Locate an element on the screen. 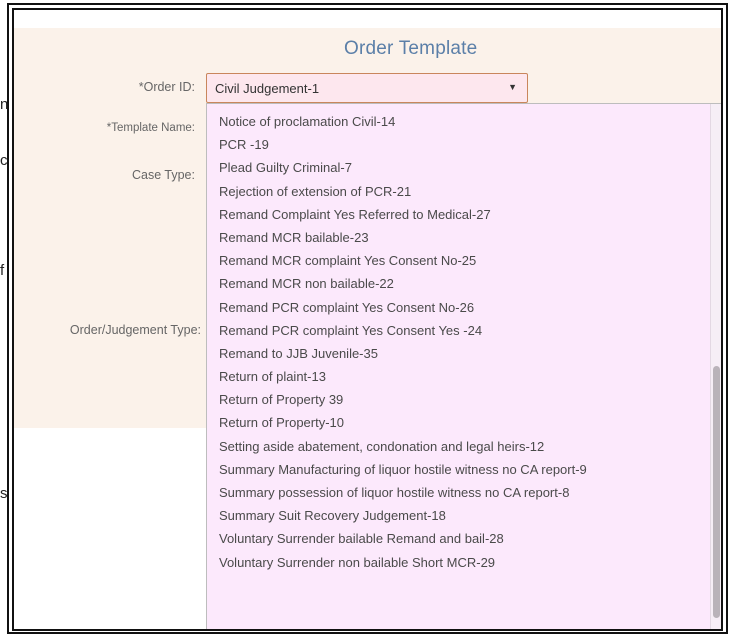  dropdown-option: Plead Guilty Criminal-7 is located at coordinates (470, 167).